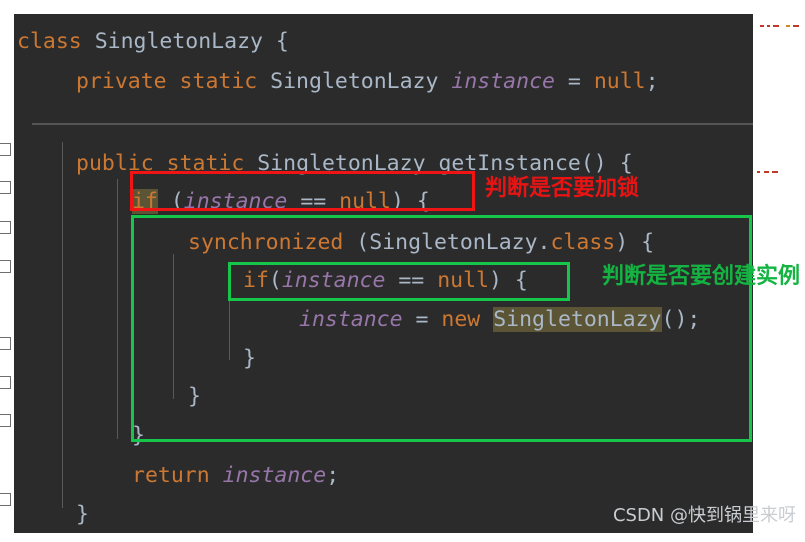 The image size is (805, 542). I want to click on annotation-box-lock-check, so click(302, 191).